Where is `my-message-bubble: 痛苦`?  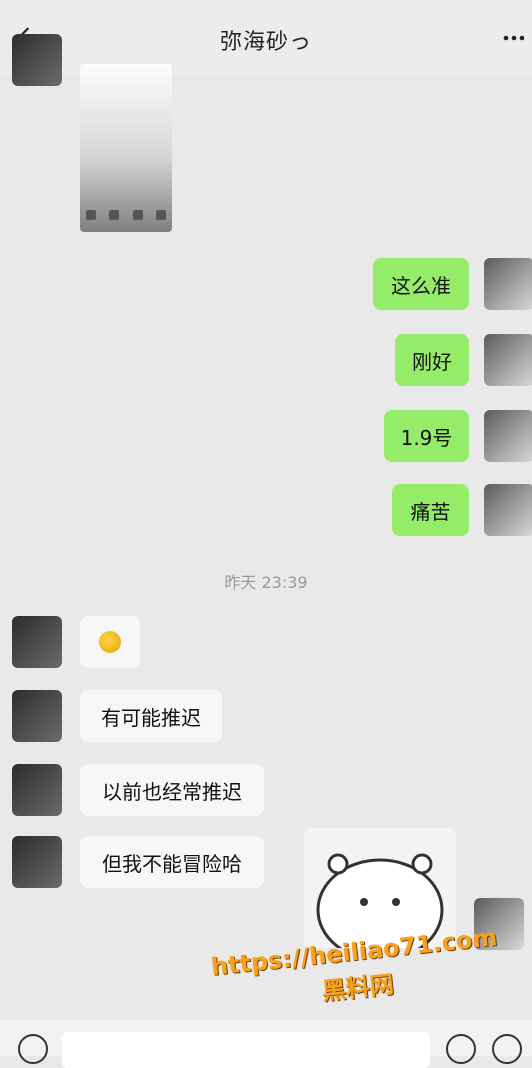 my-message-bubble: 痛苦 is located at coordinates (430, 510).